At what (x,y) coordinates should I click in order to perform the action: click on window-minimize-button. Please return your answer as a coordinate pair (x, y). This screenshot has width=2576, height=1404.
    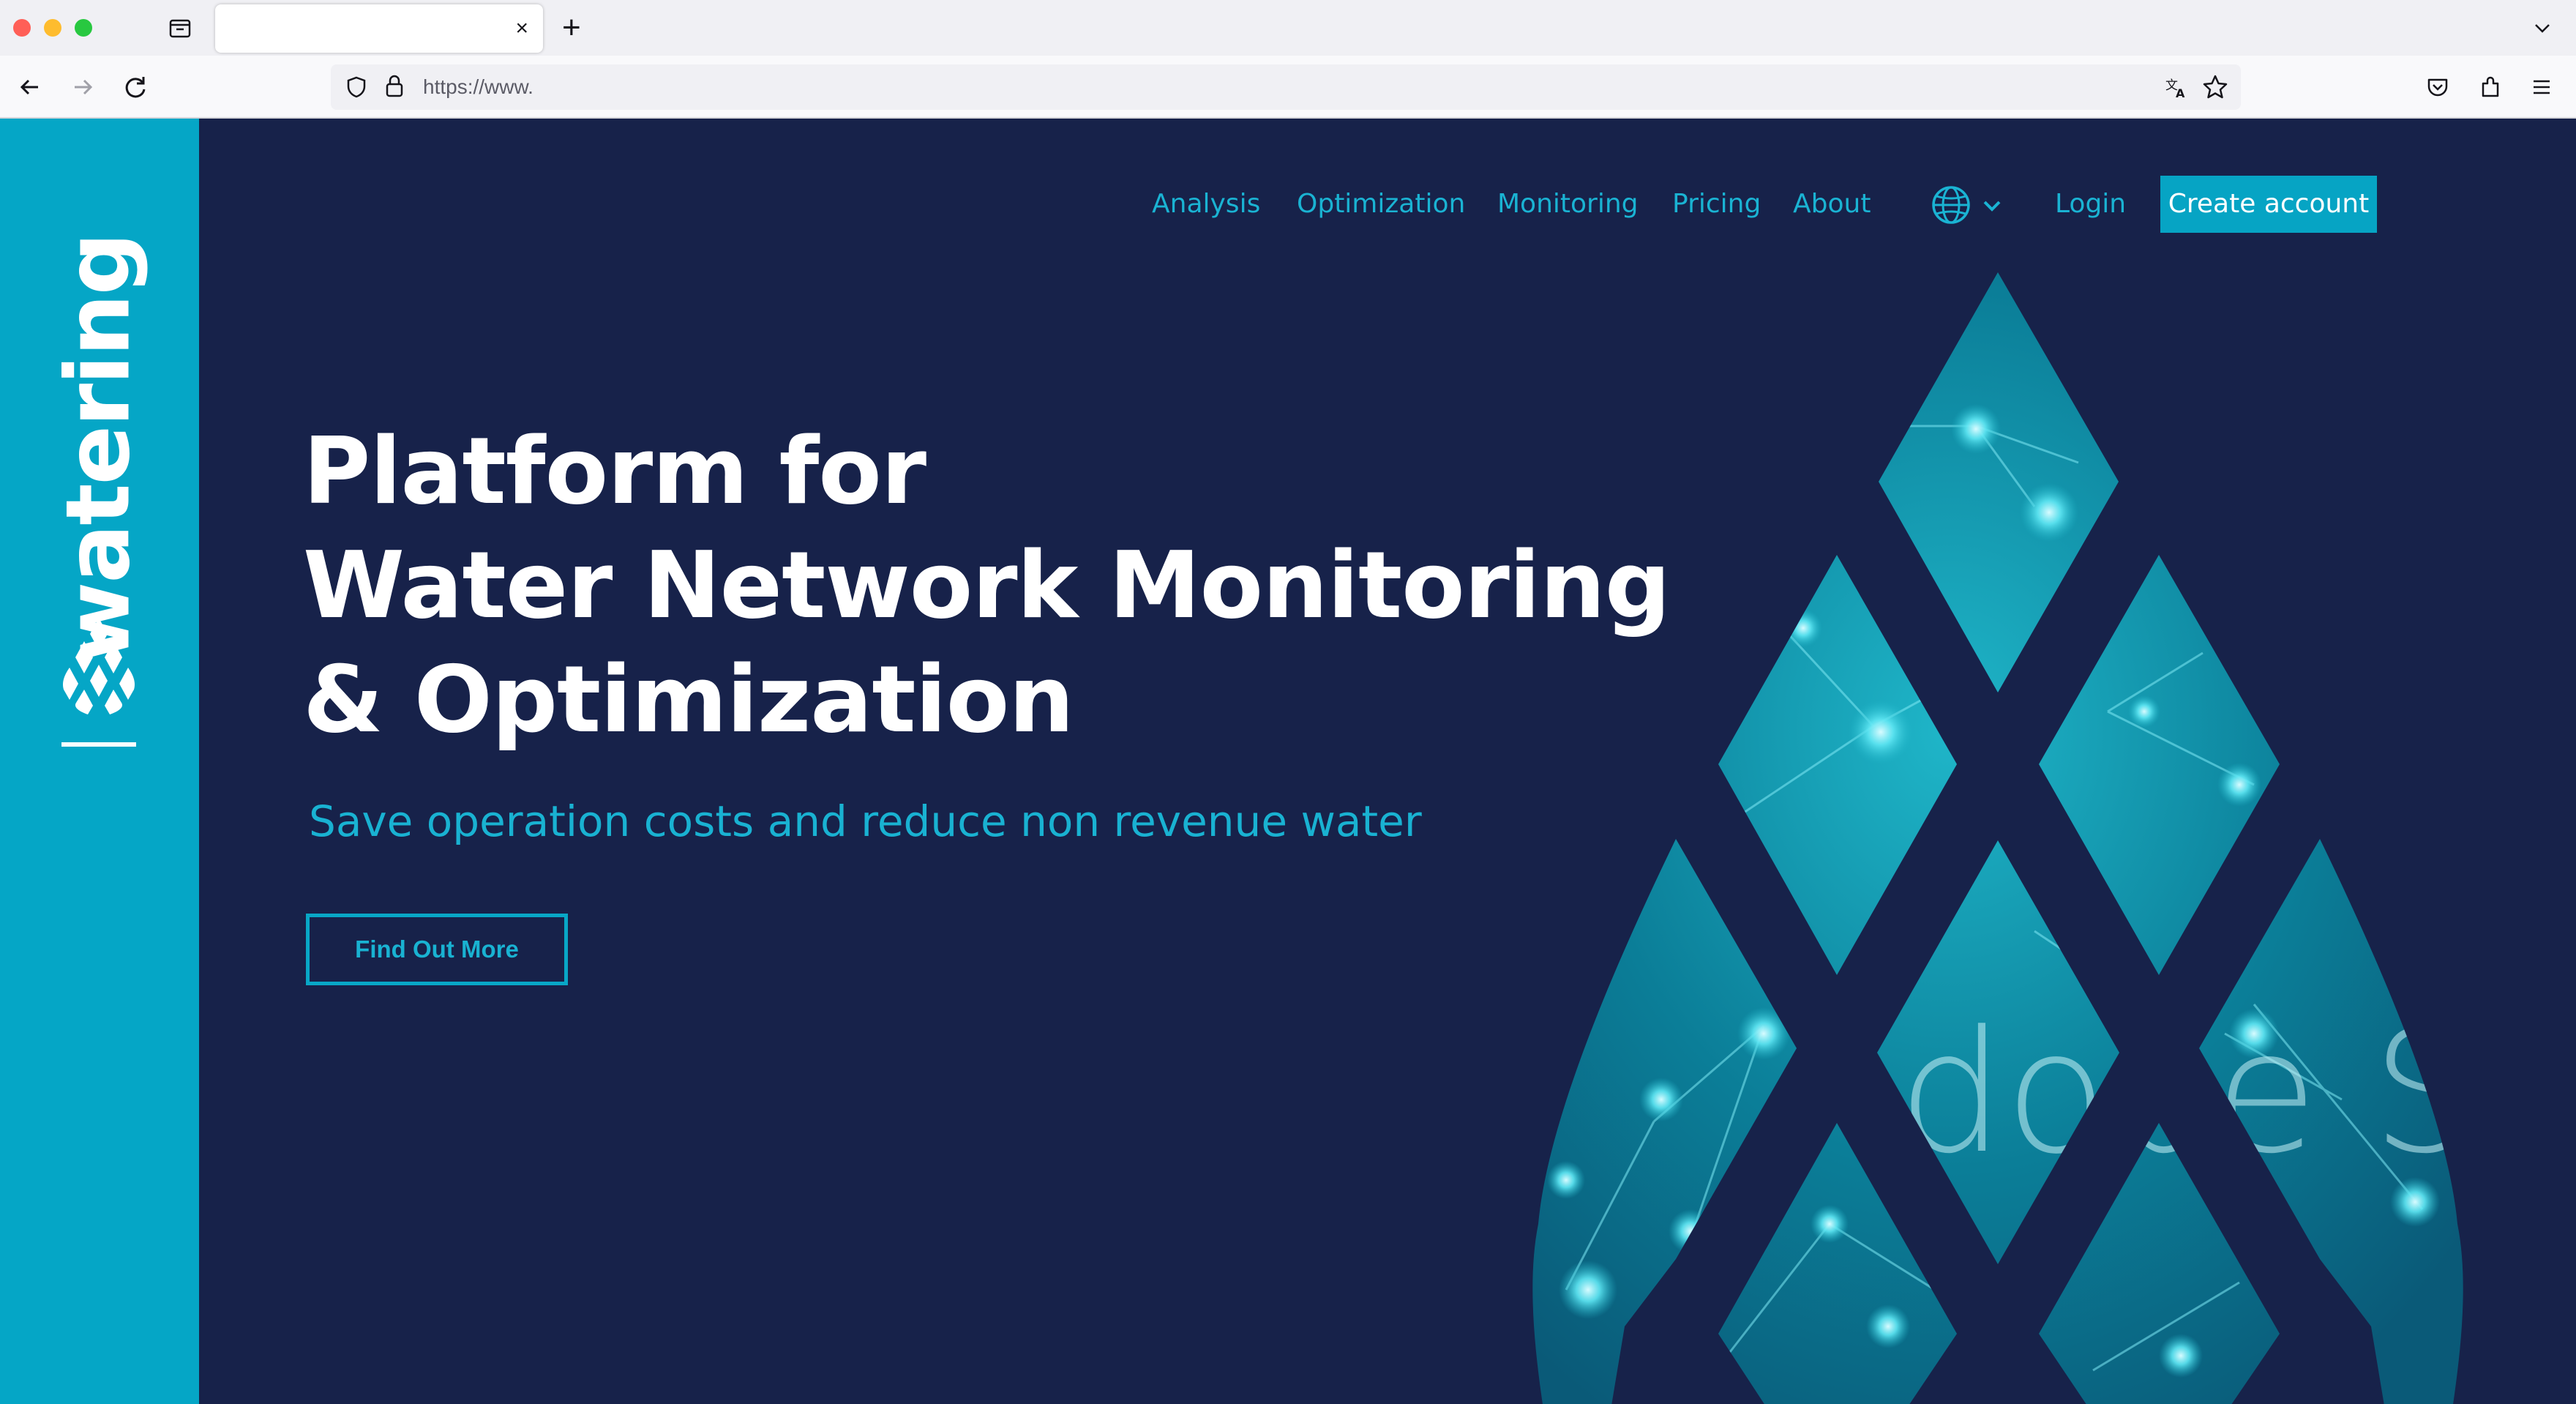
    Looking at the image, I should click on (52, 28).